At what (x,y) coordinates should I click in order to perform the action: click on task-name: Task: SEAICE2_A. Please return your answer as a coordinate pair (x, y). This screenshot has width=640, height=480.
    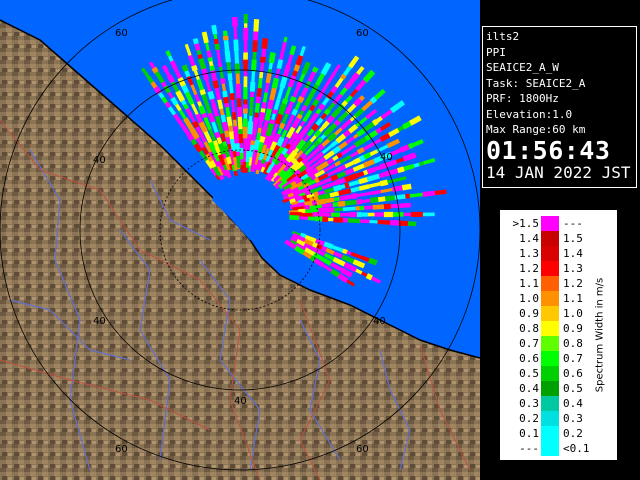
    Looking at the image, I should click on (536, 83).